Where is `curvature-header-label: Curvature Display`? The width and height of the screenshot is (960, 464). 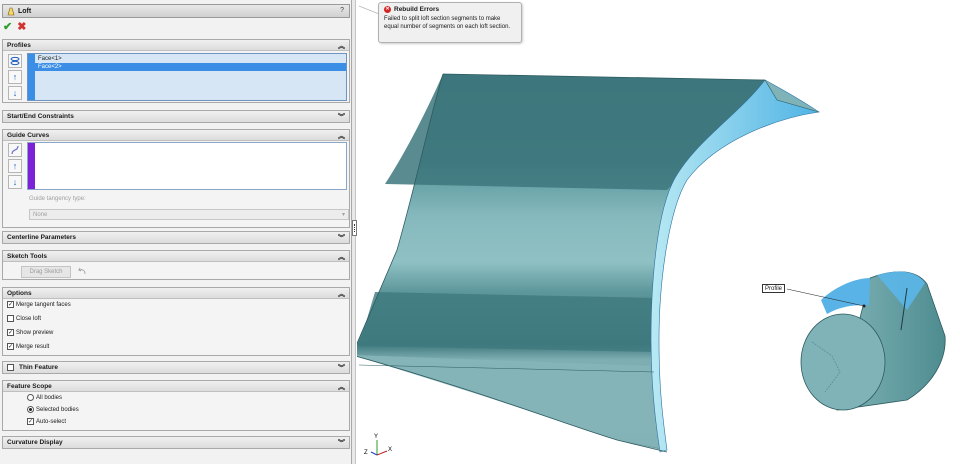
curvature-header-label: Curvature Display is located at coordinates (35, 442).